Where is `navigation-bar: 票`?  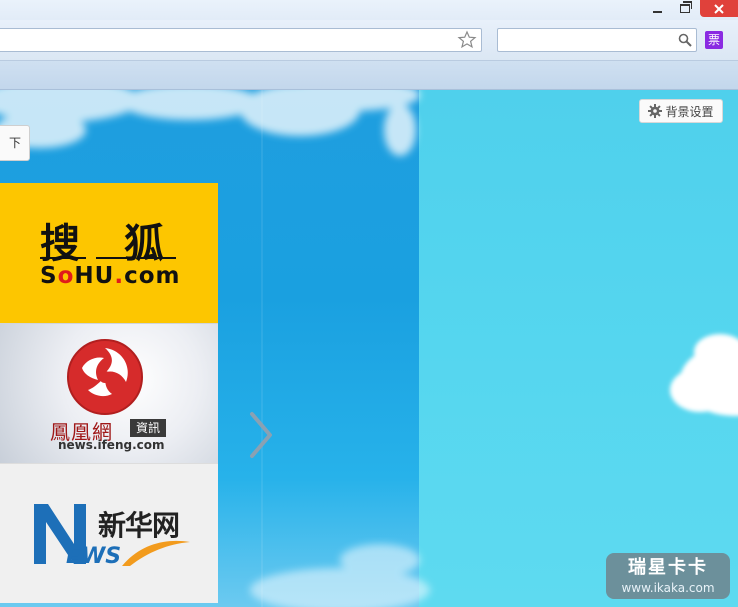 navigation-bar: 票 is located at coordinates (369, 40).